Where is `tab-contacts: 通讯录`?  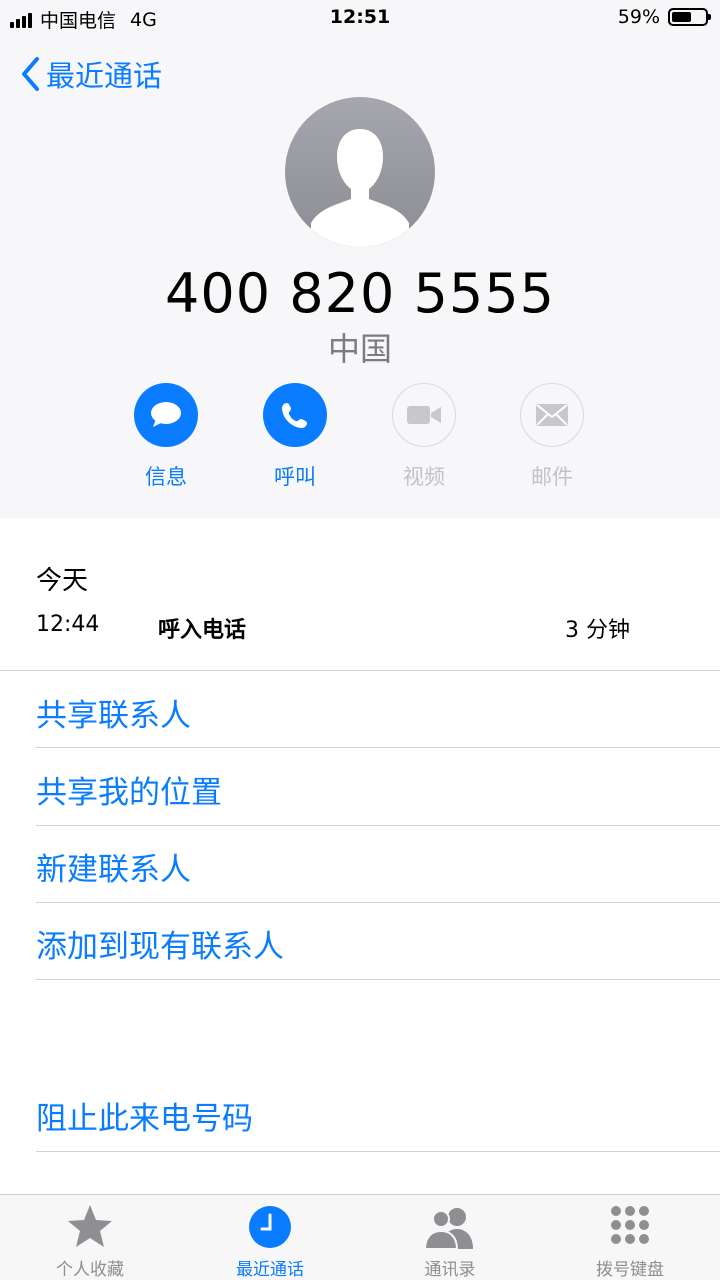 tab-contacts: 通讯录 is located at coordinates (450, 1240).